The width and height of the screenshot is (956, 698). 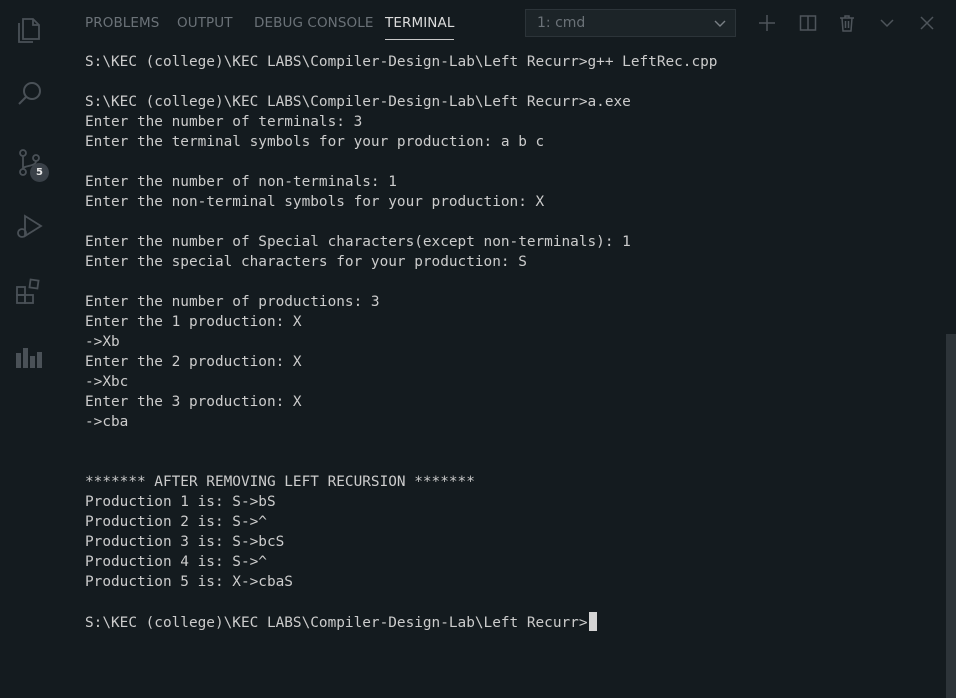 I want to click on terminal-line: Enter the number of terminals: 3, so click(x=224, y=122).